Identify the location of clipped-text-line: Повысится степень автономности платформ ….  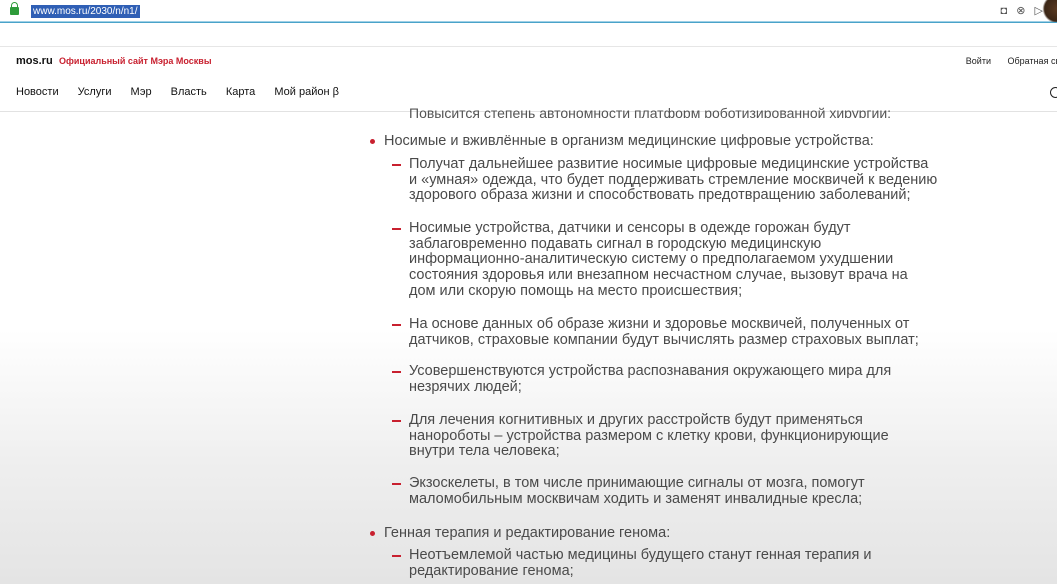
(650, 111).